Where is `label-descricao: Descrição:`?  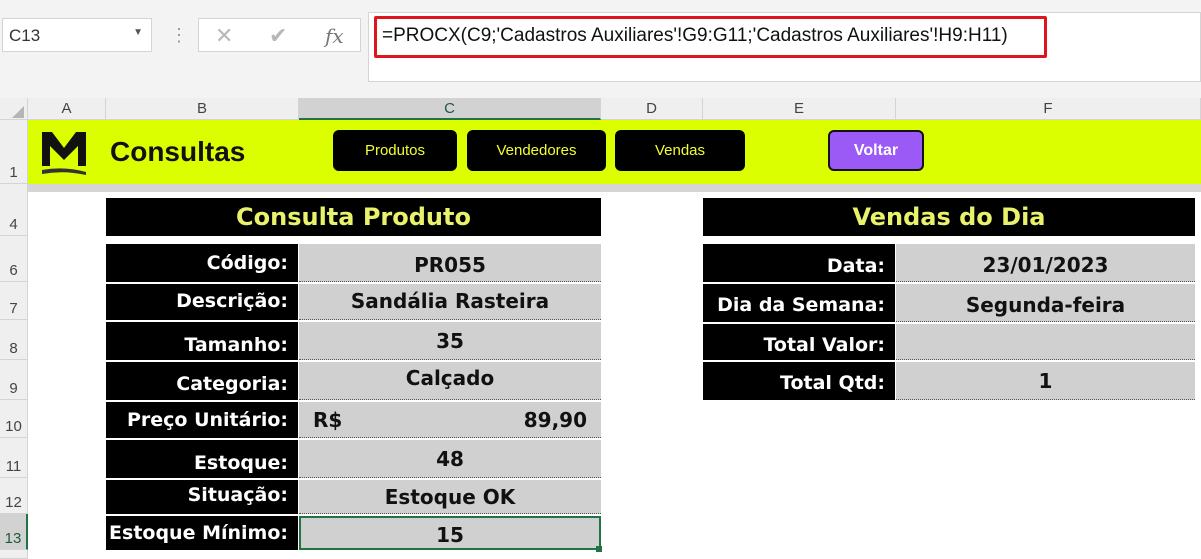 label-descricao: Descrição: is located at coordinates (202, 302).